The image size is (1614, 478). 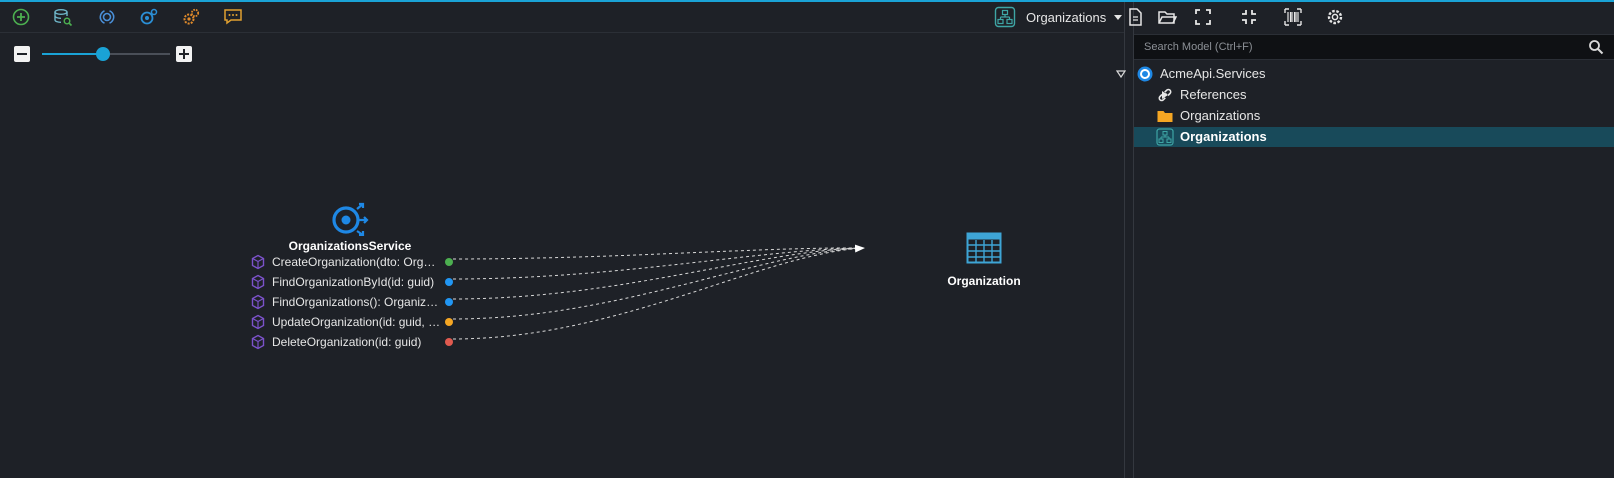 I want to click on service-operation: FindOrganizations(): Organization[], so click(x=352, y=302).